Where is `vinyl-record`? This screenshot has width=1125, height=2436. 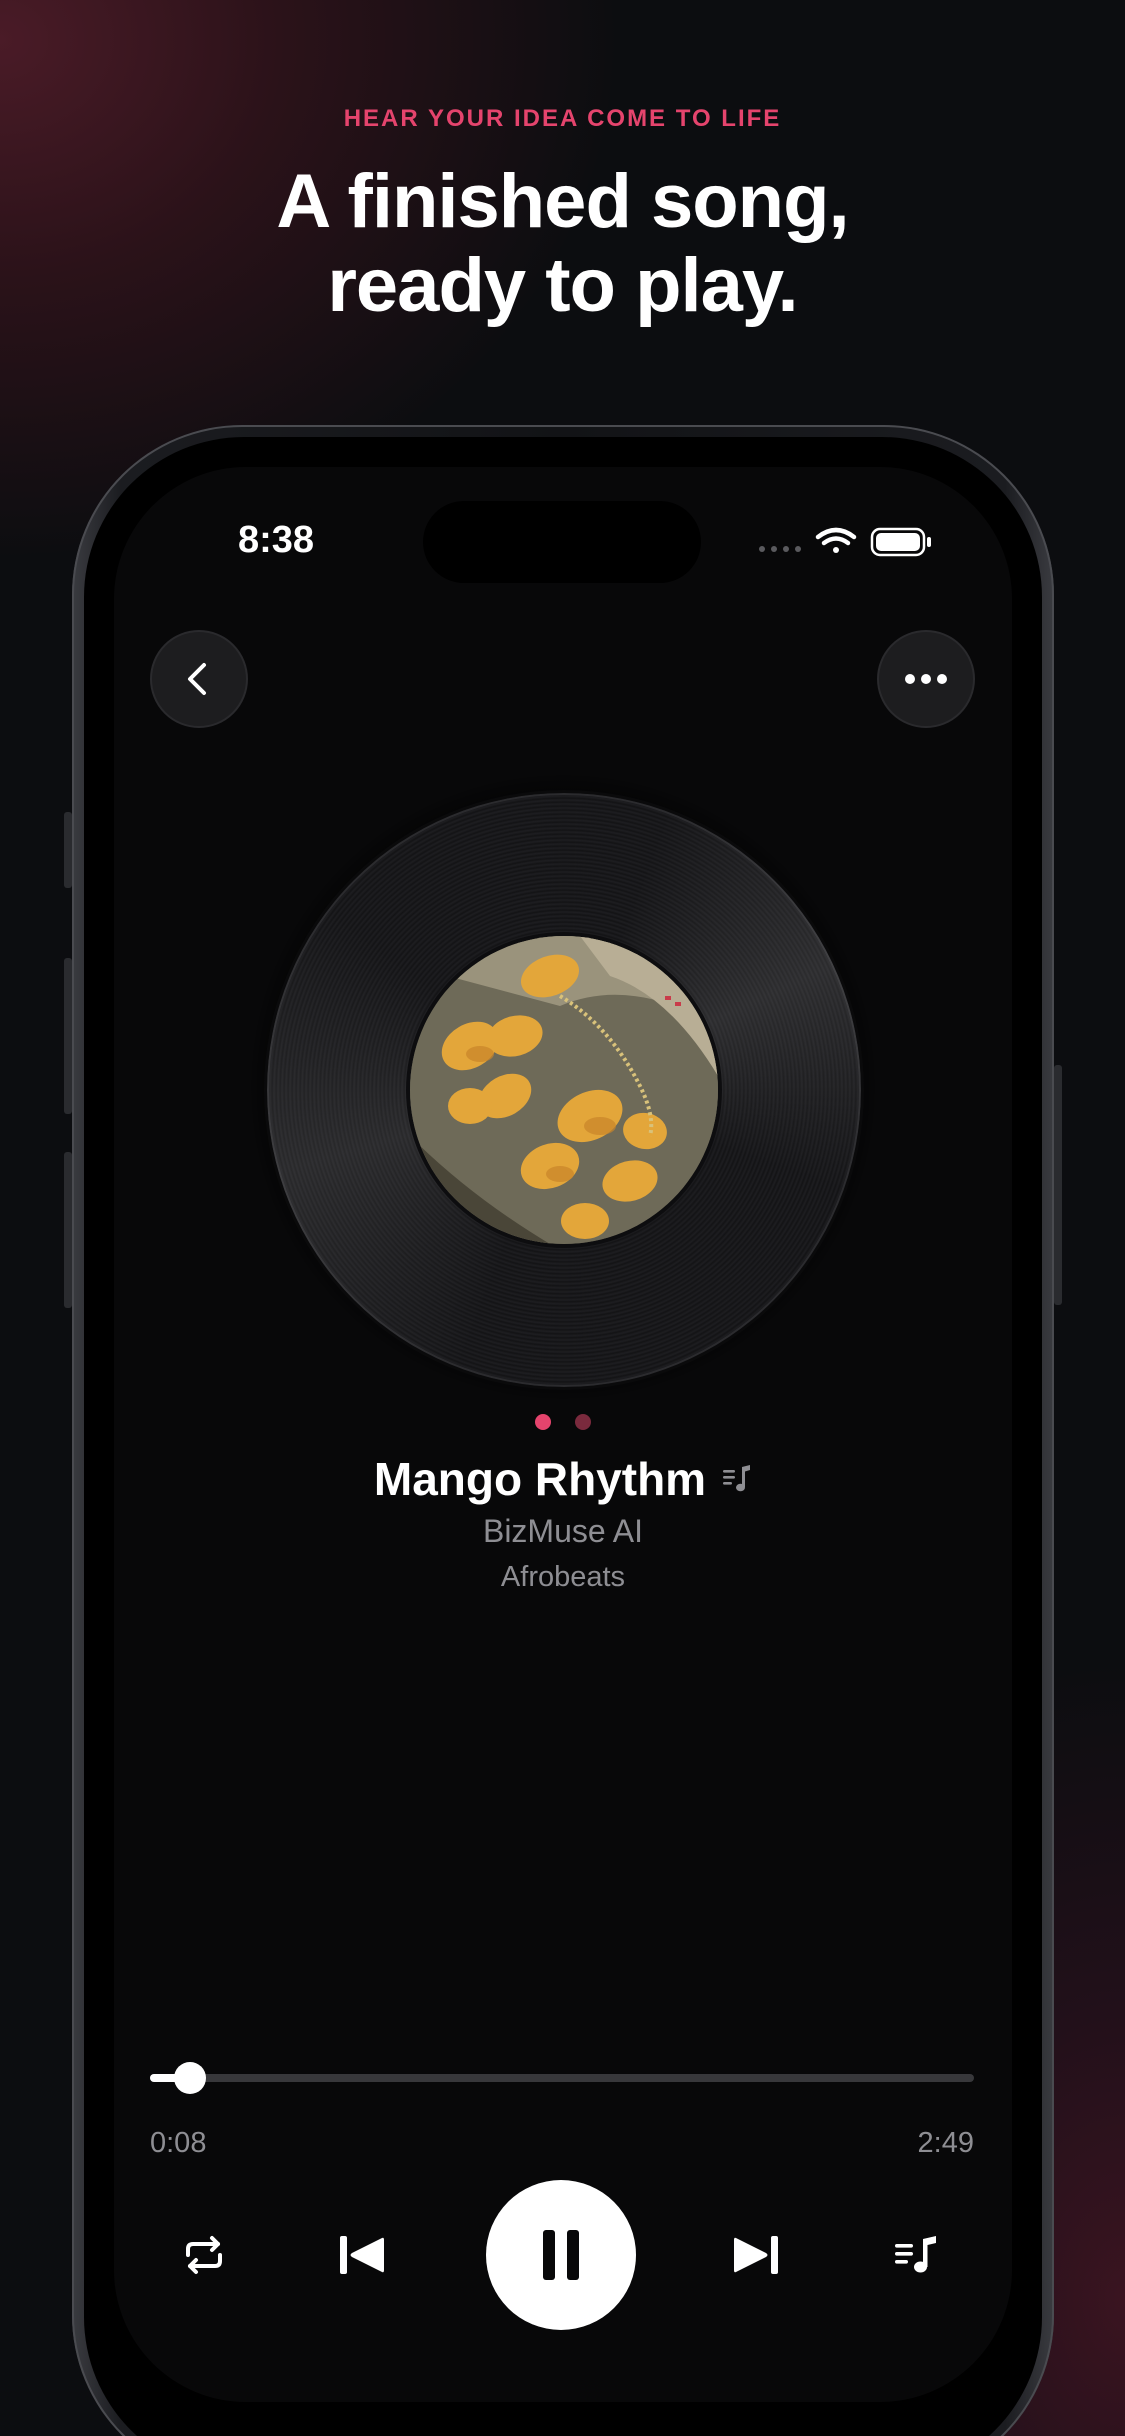
vinyl-record is located at coordinates (564, 1090).